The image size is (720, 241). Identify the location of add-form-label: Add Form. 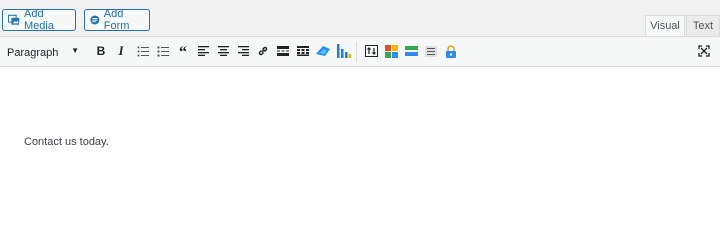
(116, 20).